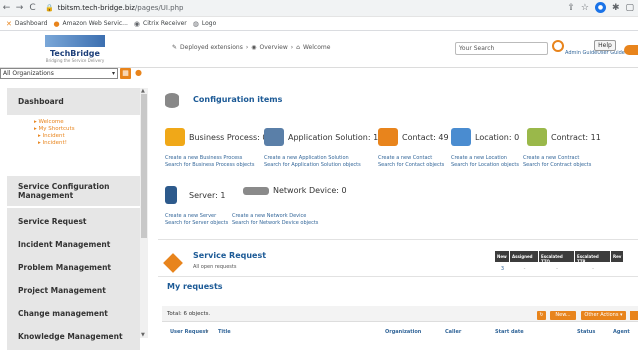  I want to click on scroll-down-icon: ▼, so click(143, 335).